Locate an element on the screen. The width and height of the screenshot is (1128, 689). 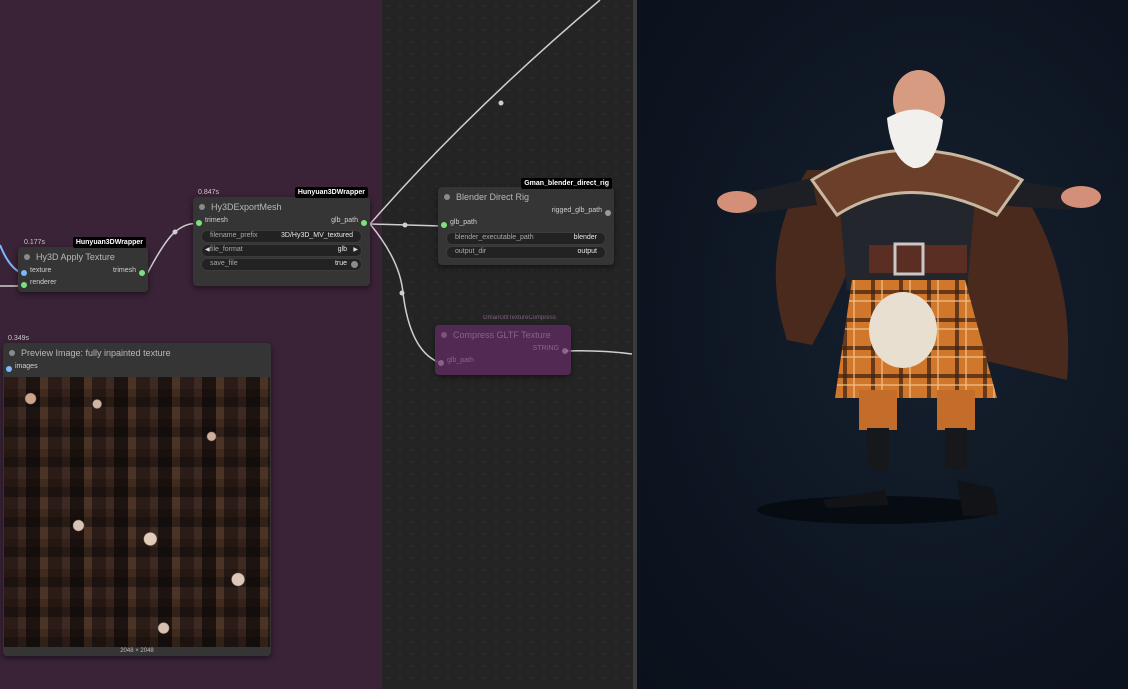
output-dir-field: output_dir output is located at coordinates (526, 252).